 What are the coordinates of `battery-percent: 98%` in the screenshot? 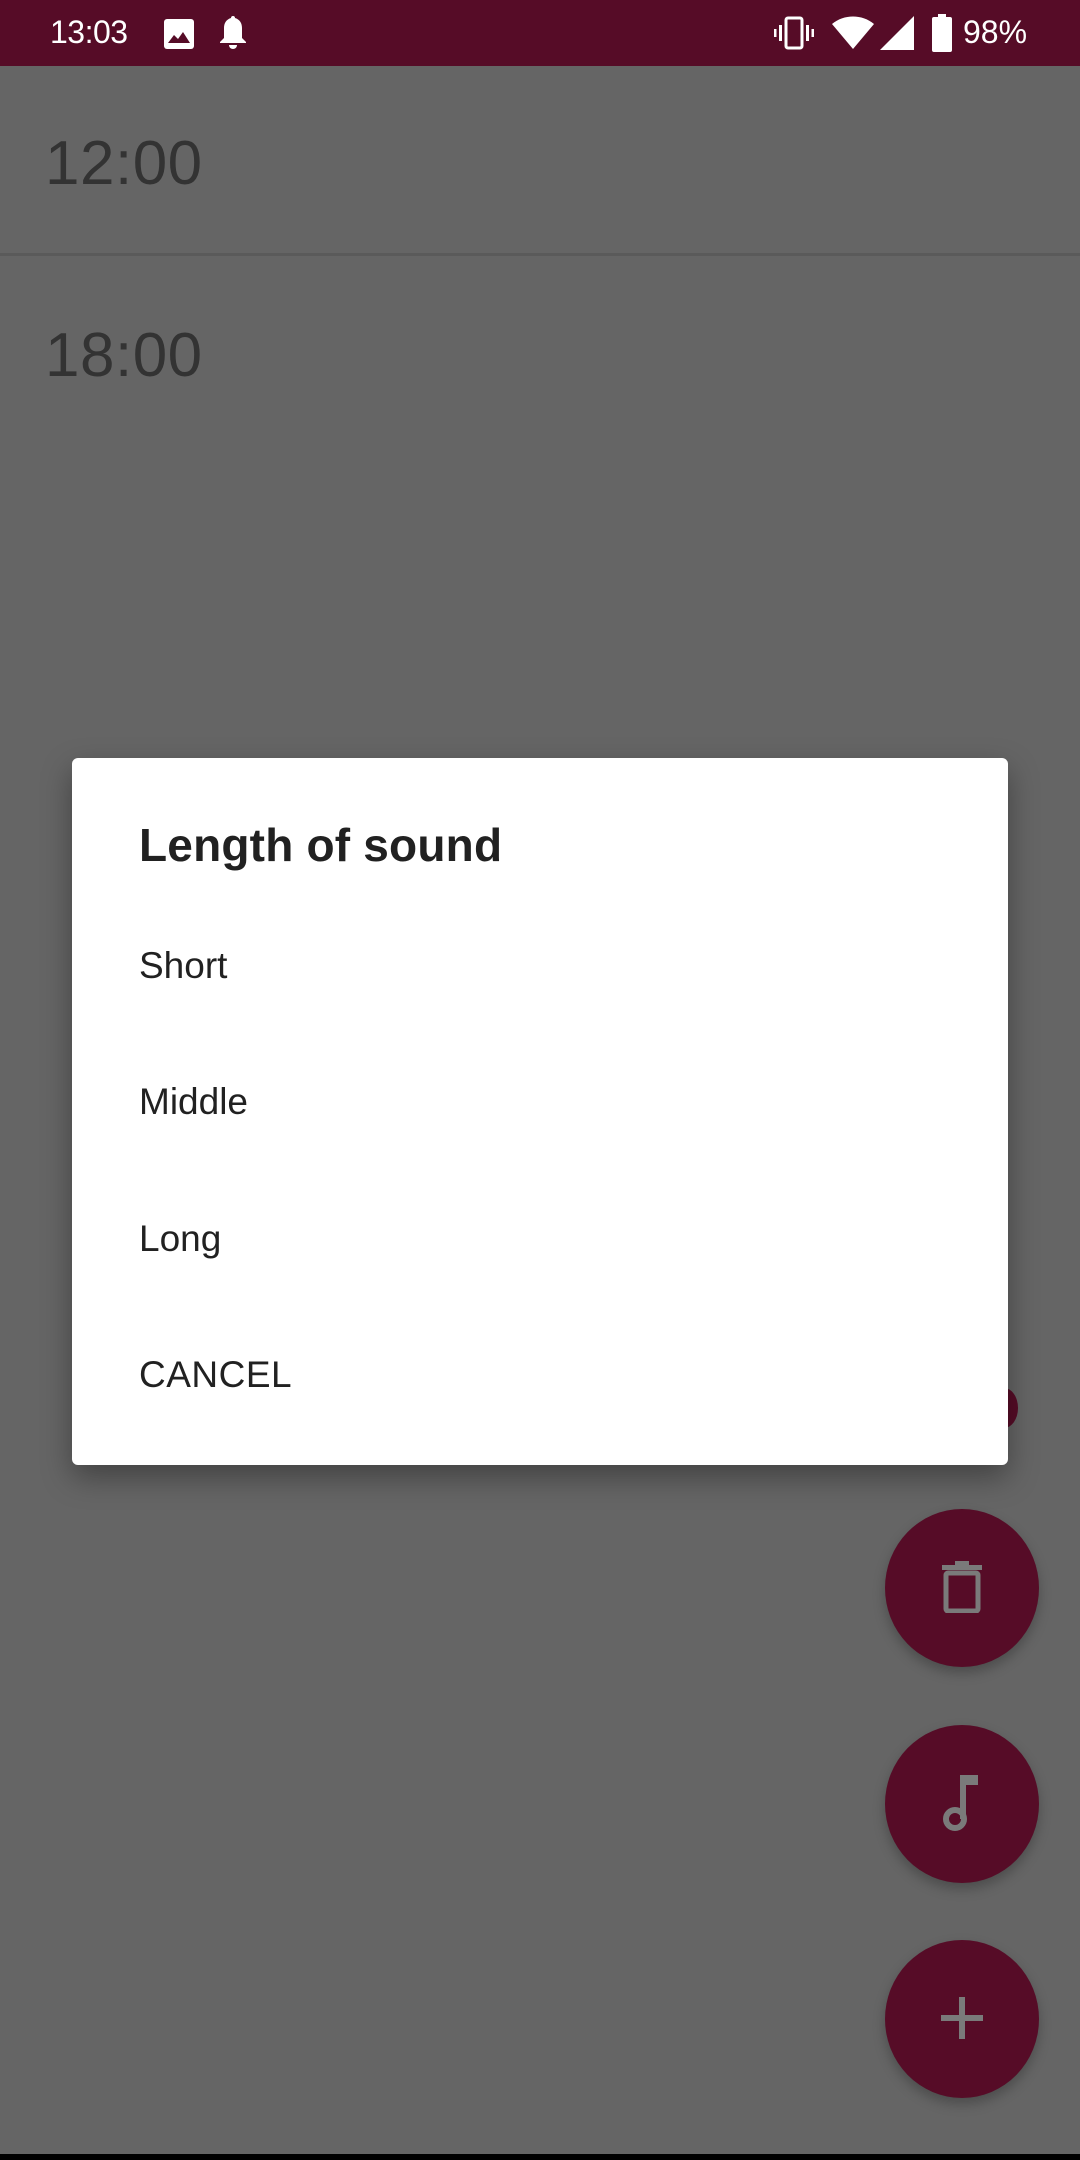 It's located at (995, 32).